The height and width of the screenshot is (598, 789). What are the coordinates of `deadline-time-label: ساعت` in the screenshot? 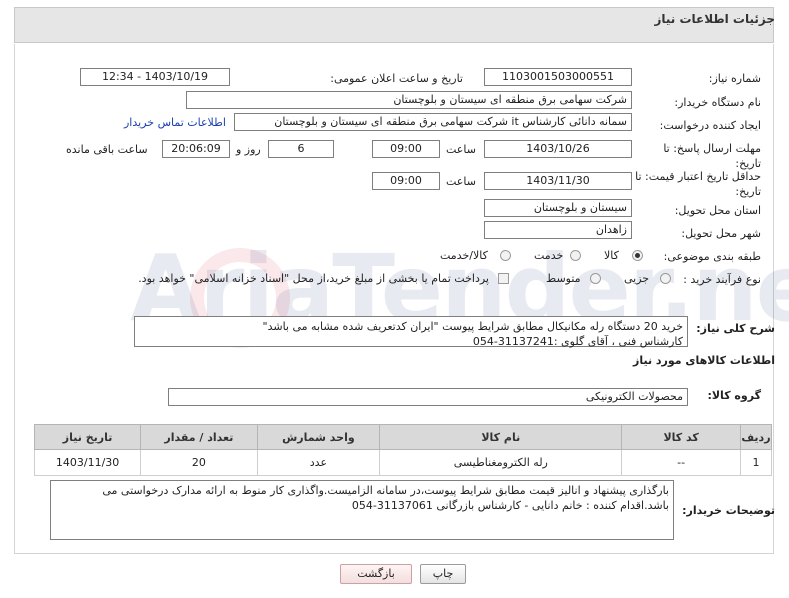 It's located at (461, 149).